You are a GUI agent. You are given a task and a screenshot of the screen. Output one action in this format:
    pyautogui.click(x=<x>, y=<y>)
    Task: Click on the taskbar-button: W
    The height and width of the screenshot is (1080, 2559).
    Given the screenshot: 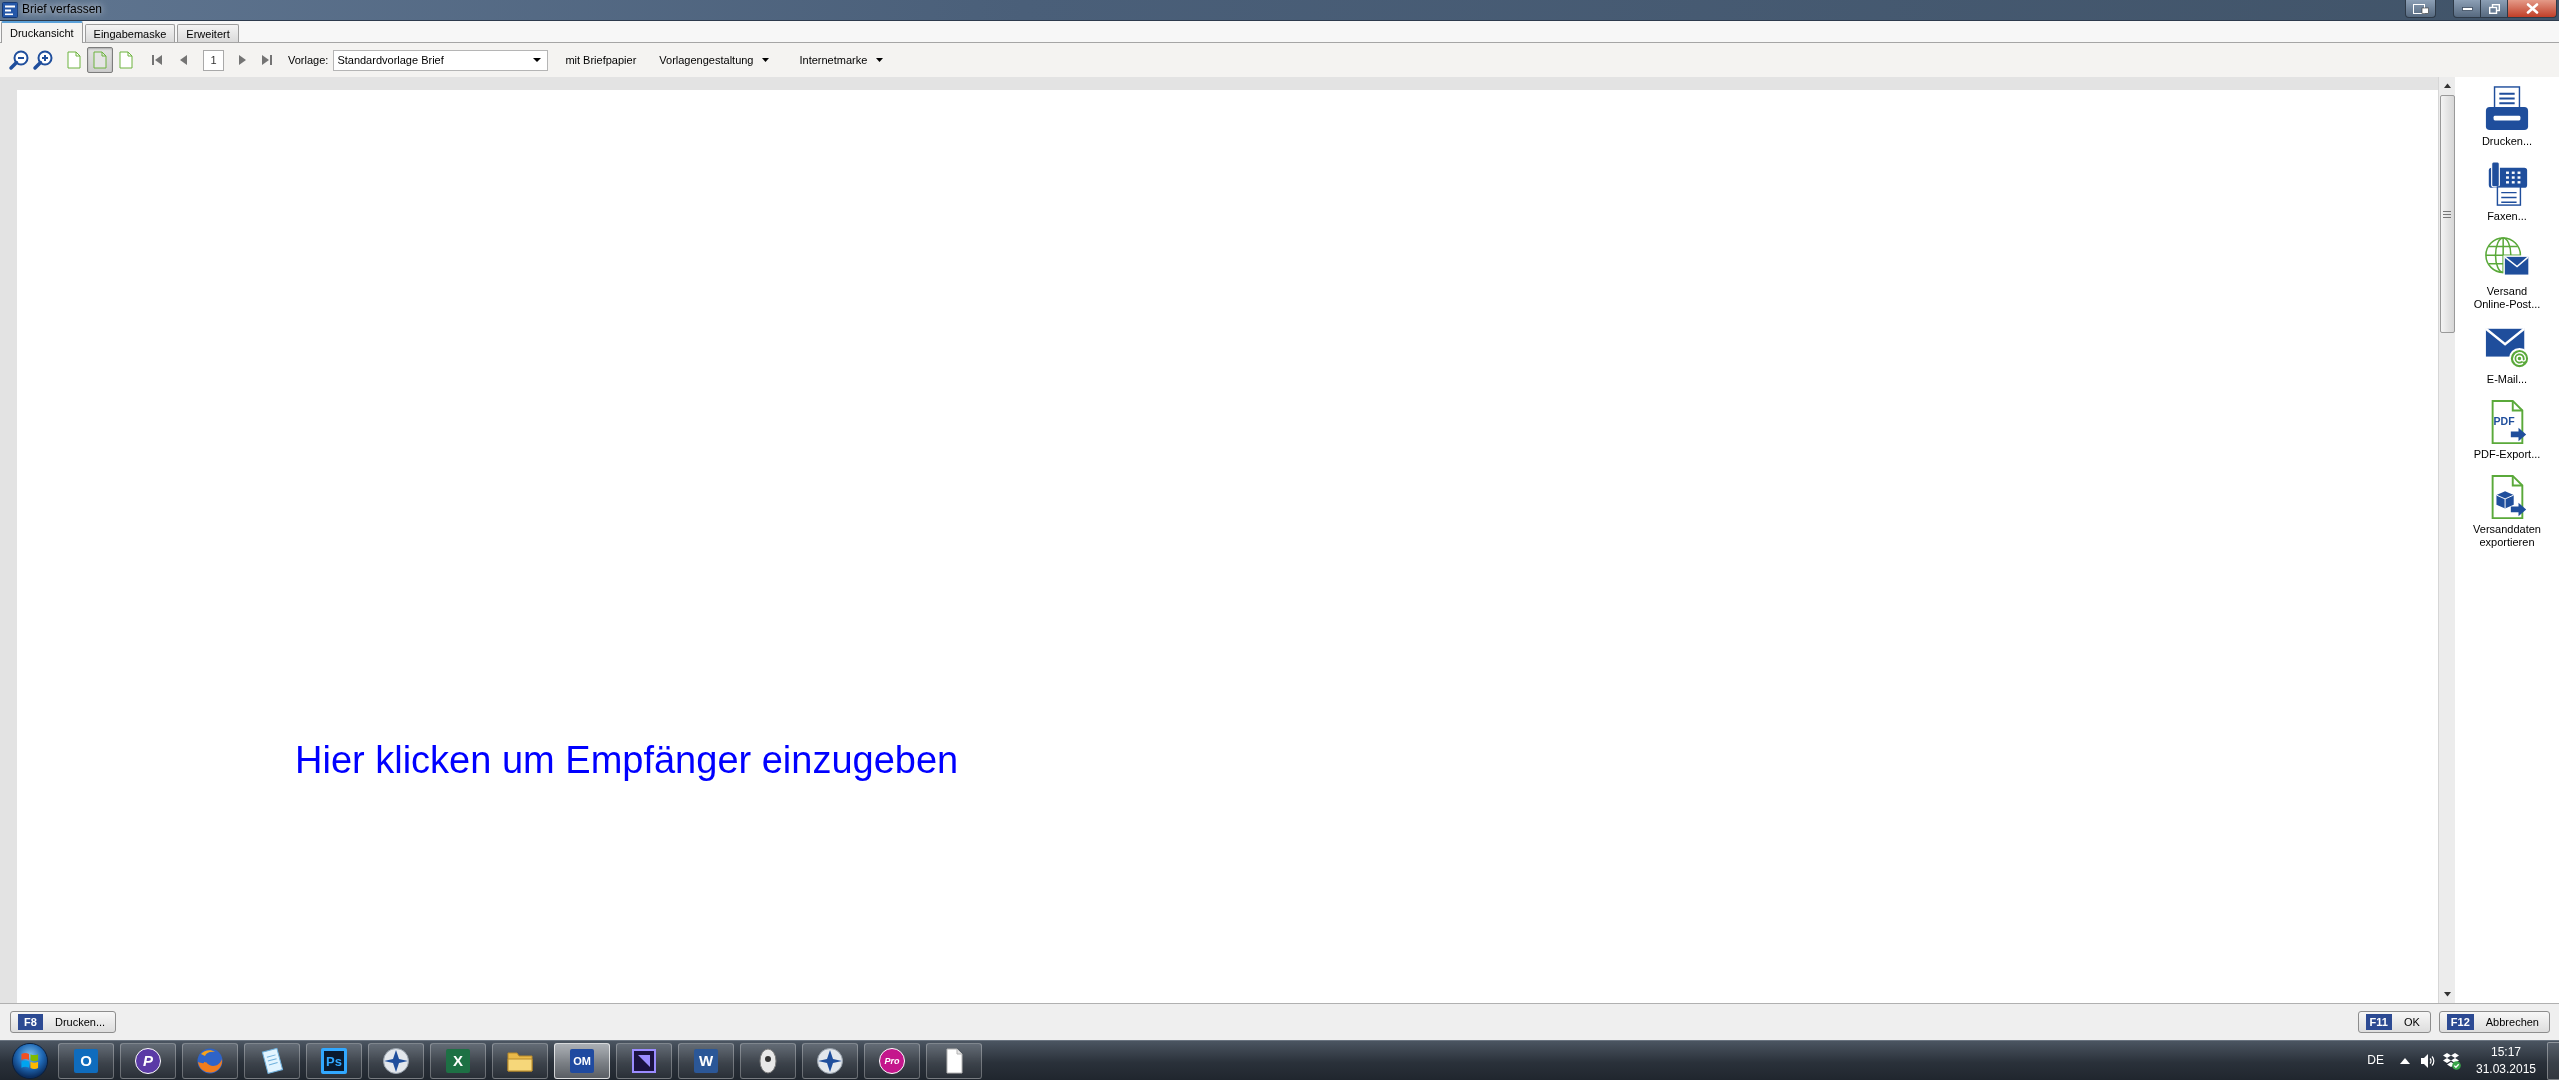 What is the action you would take?
    pyautogui.click(x=706, y=1060)
    